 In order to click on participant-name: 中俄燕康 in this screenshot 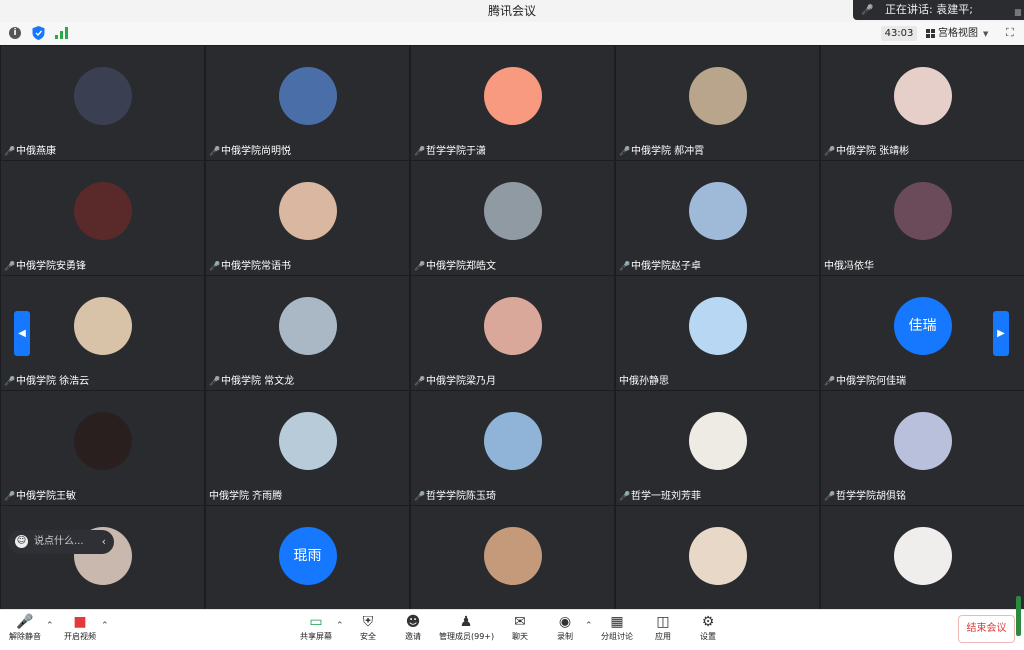, I will do `click(36, 151)`.